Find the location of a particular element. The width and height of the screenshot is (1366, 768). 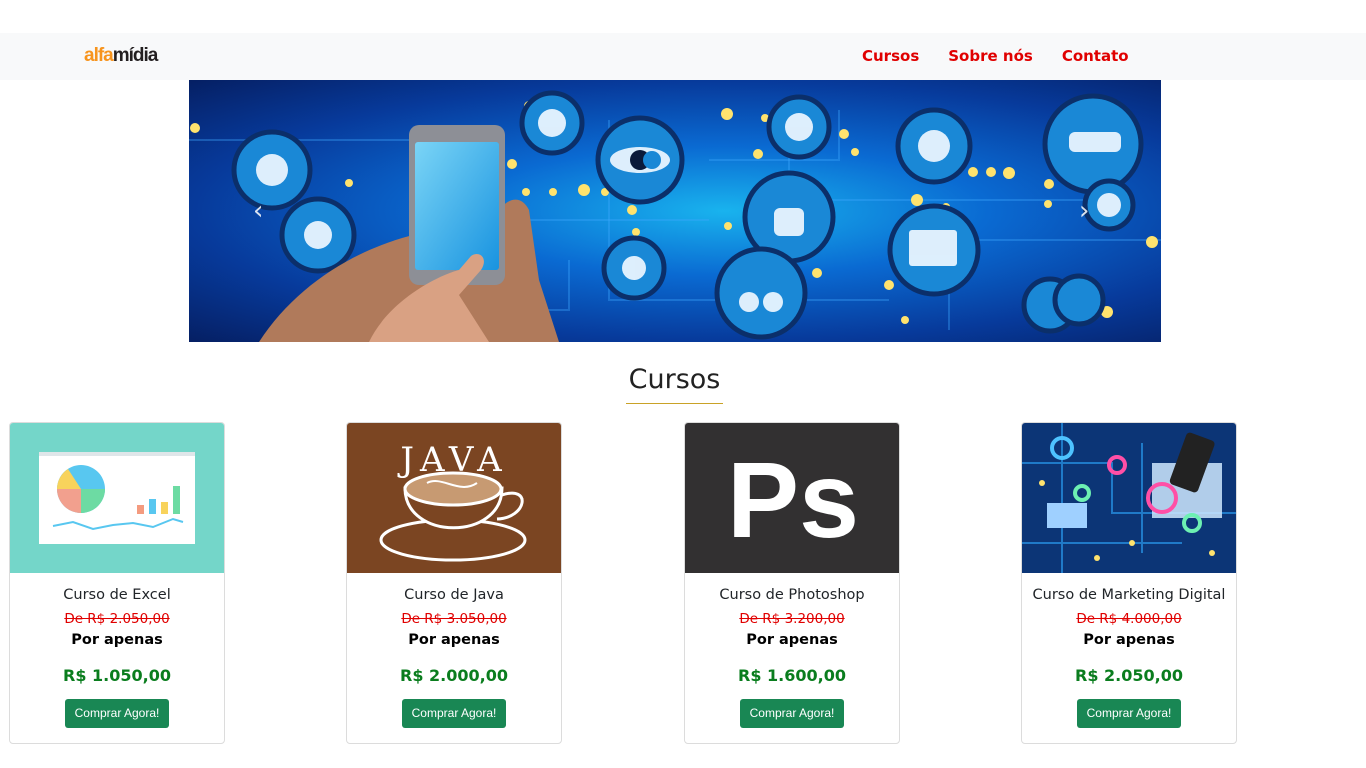

course-price: R$ 2.000,00 is located at coordinates (454, 675).